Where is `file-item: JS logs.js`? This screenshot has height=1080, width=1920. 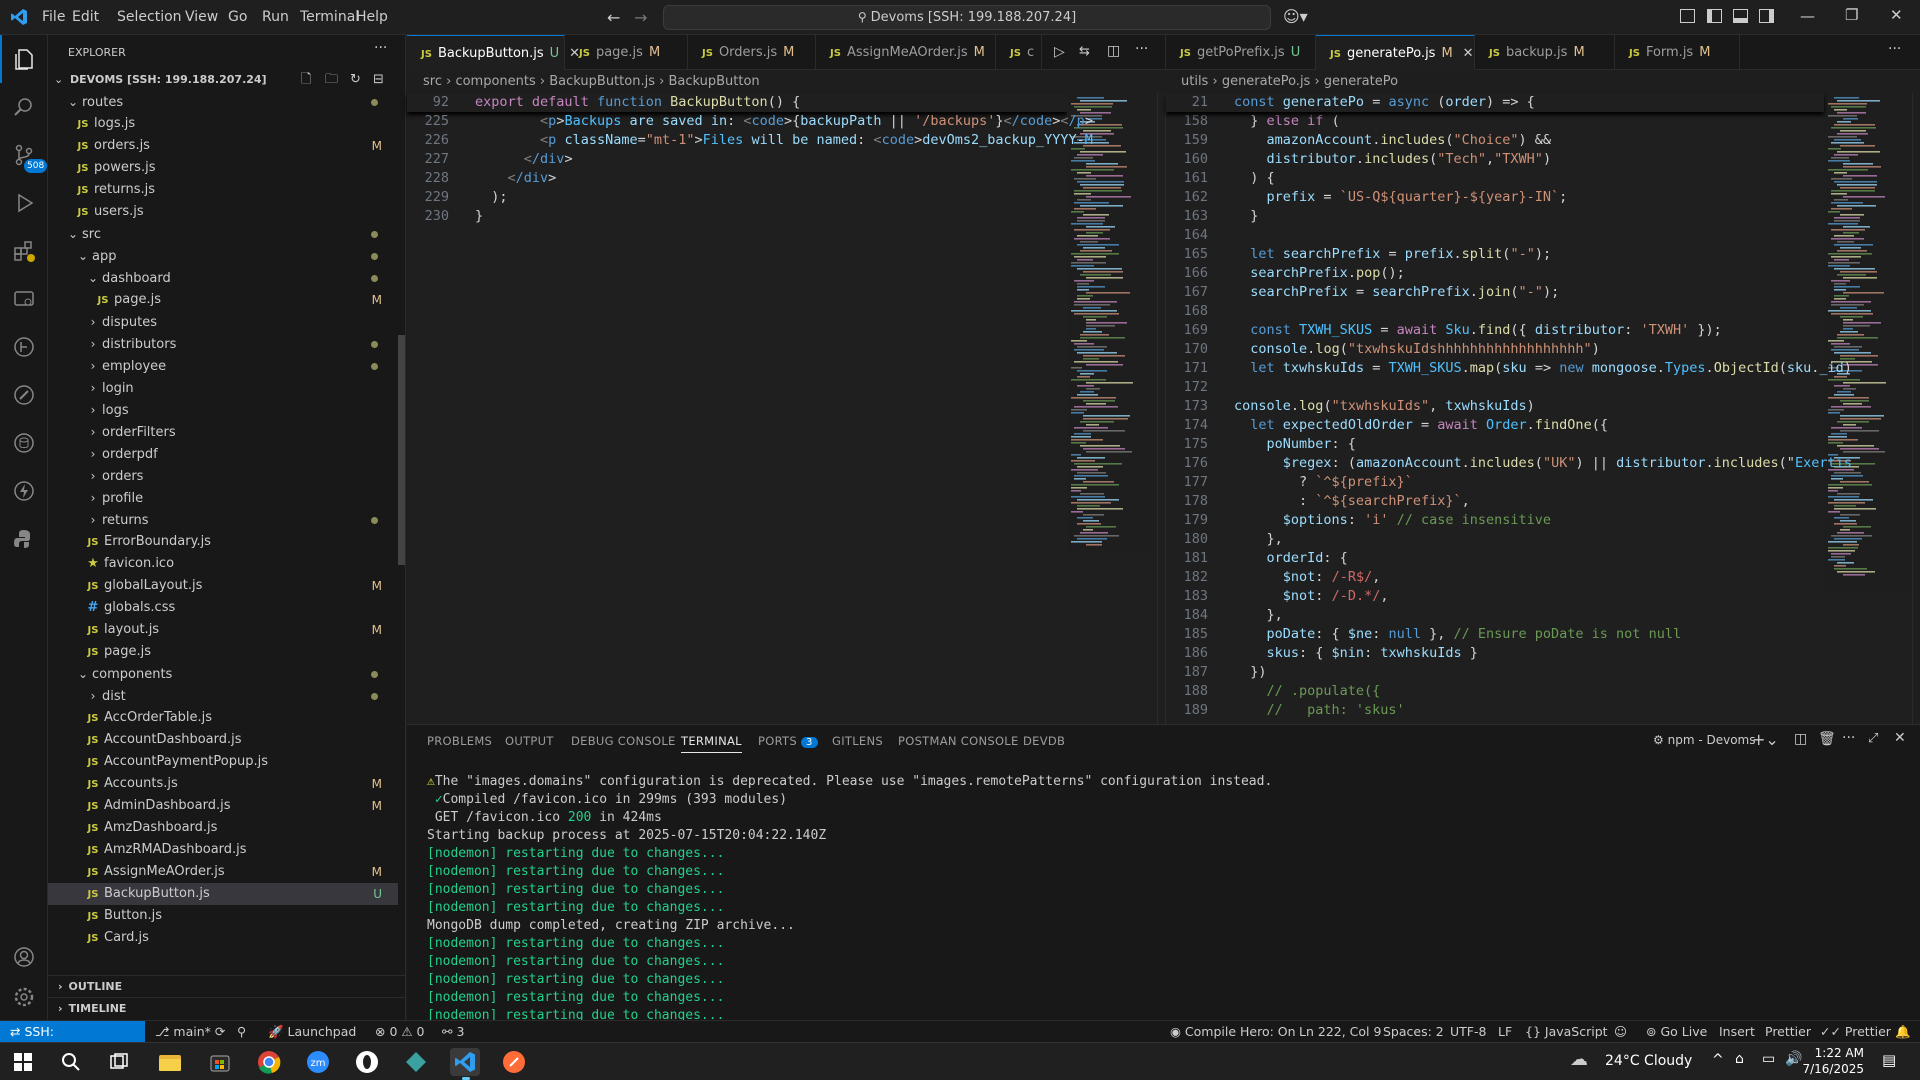 file-item: JS logs.js is located at coordinates (223, 124).